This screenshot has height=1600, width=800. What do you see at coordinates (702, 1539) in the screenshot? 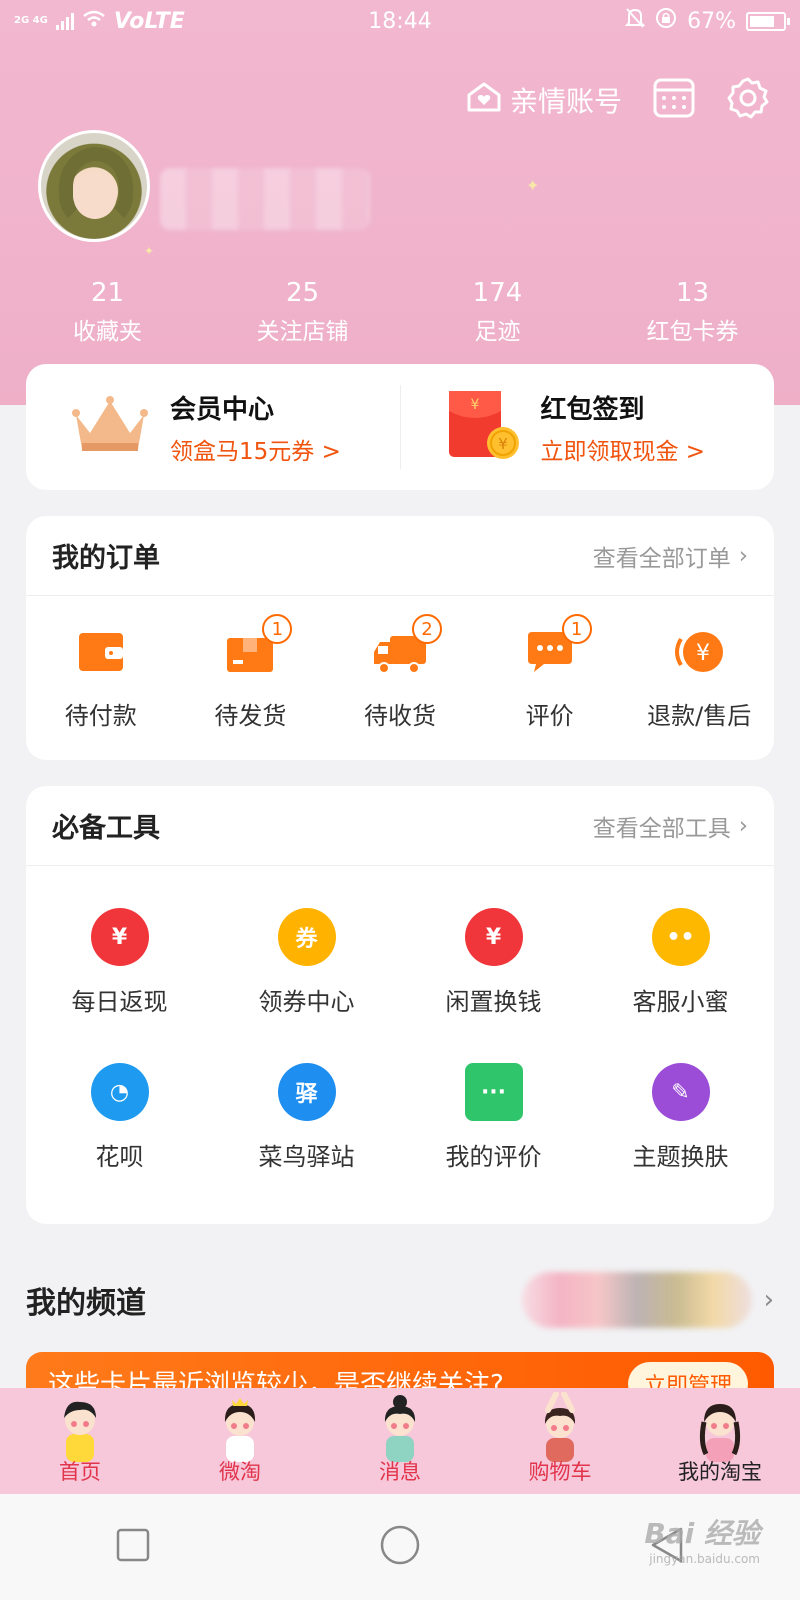
I see `baidu-jingyan-watermark: Bai 经验 jingyan.baidu.com` at bounding box center [702, 1539].